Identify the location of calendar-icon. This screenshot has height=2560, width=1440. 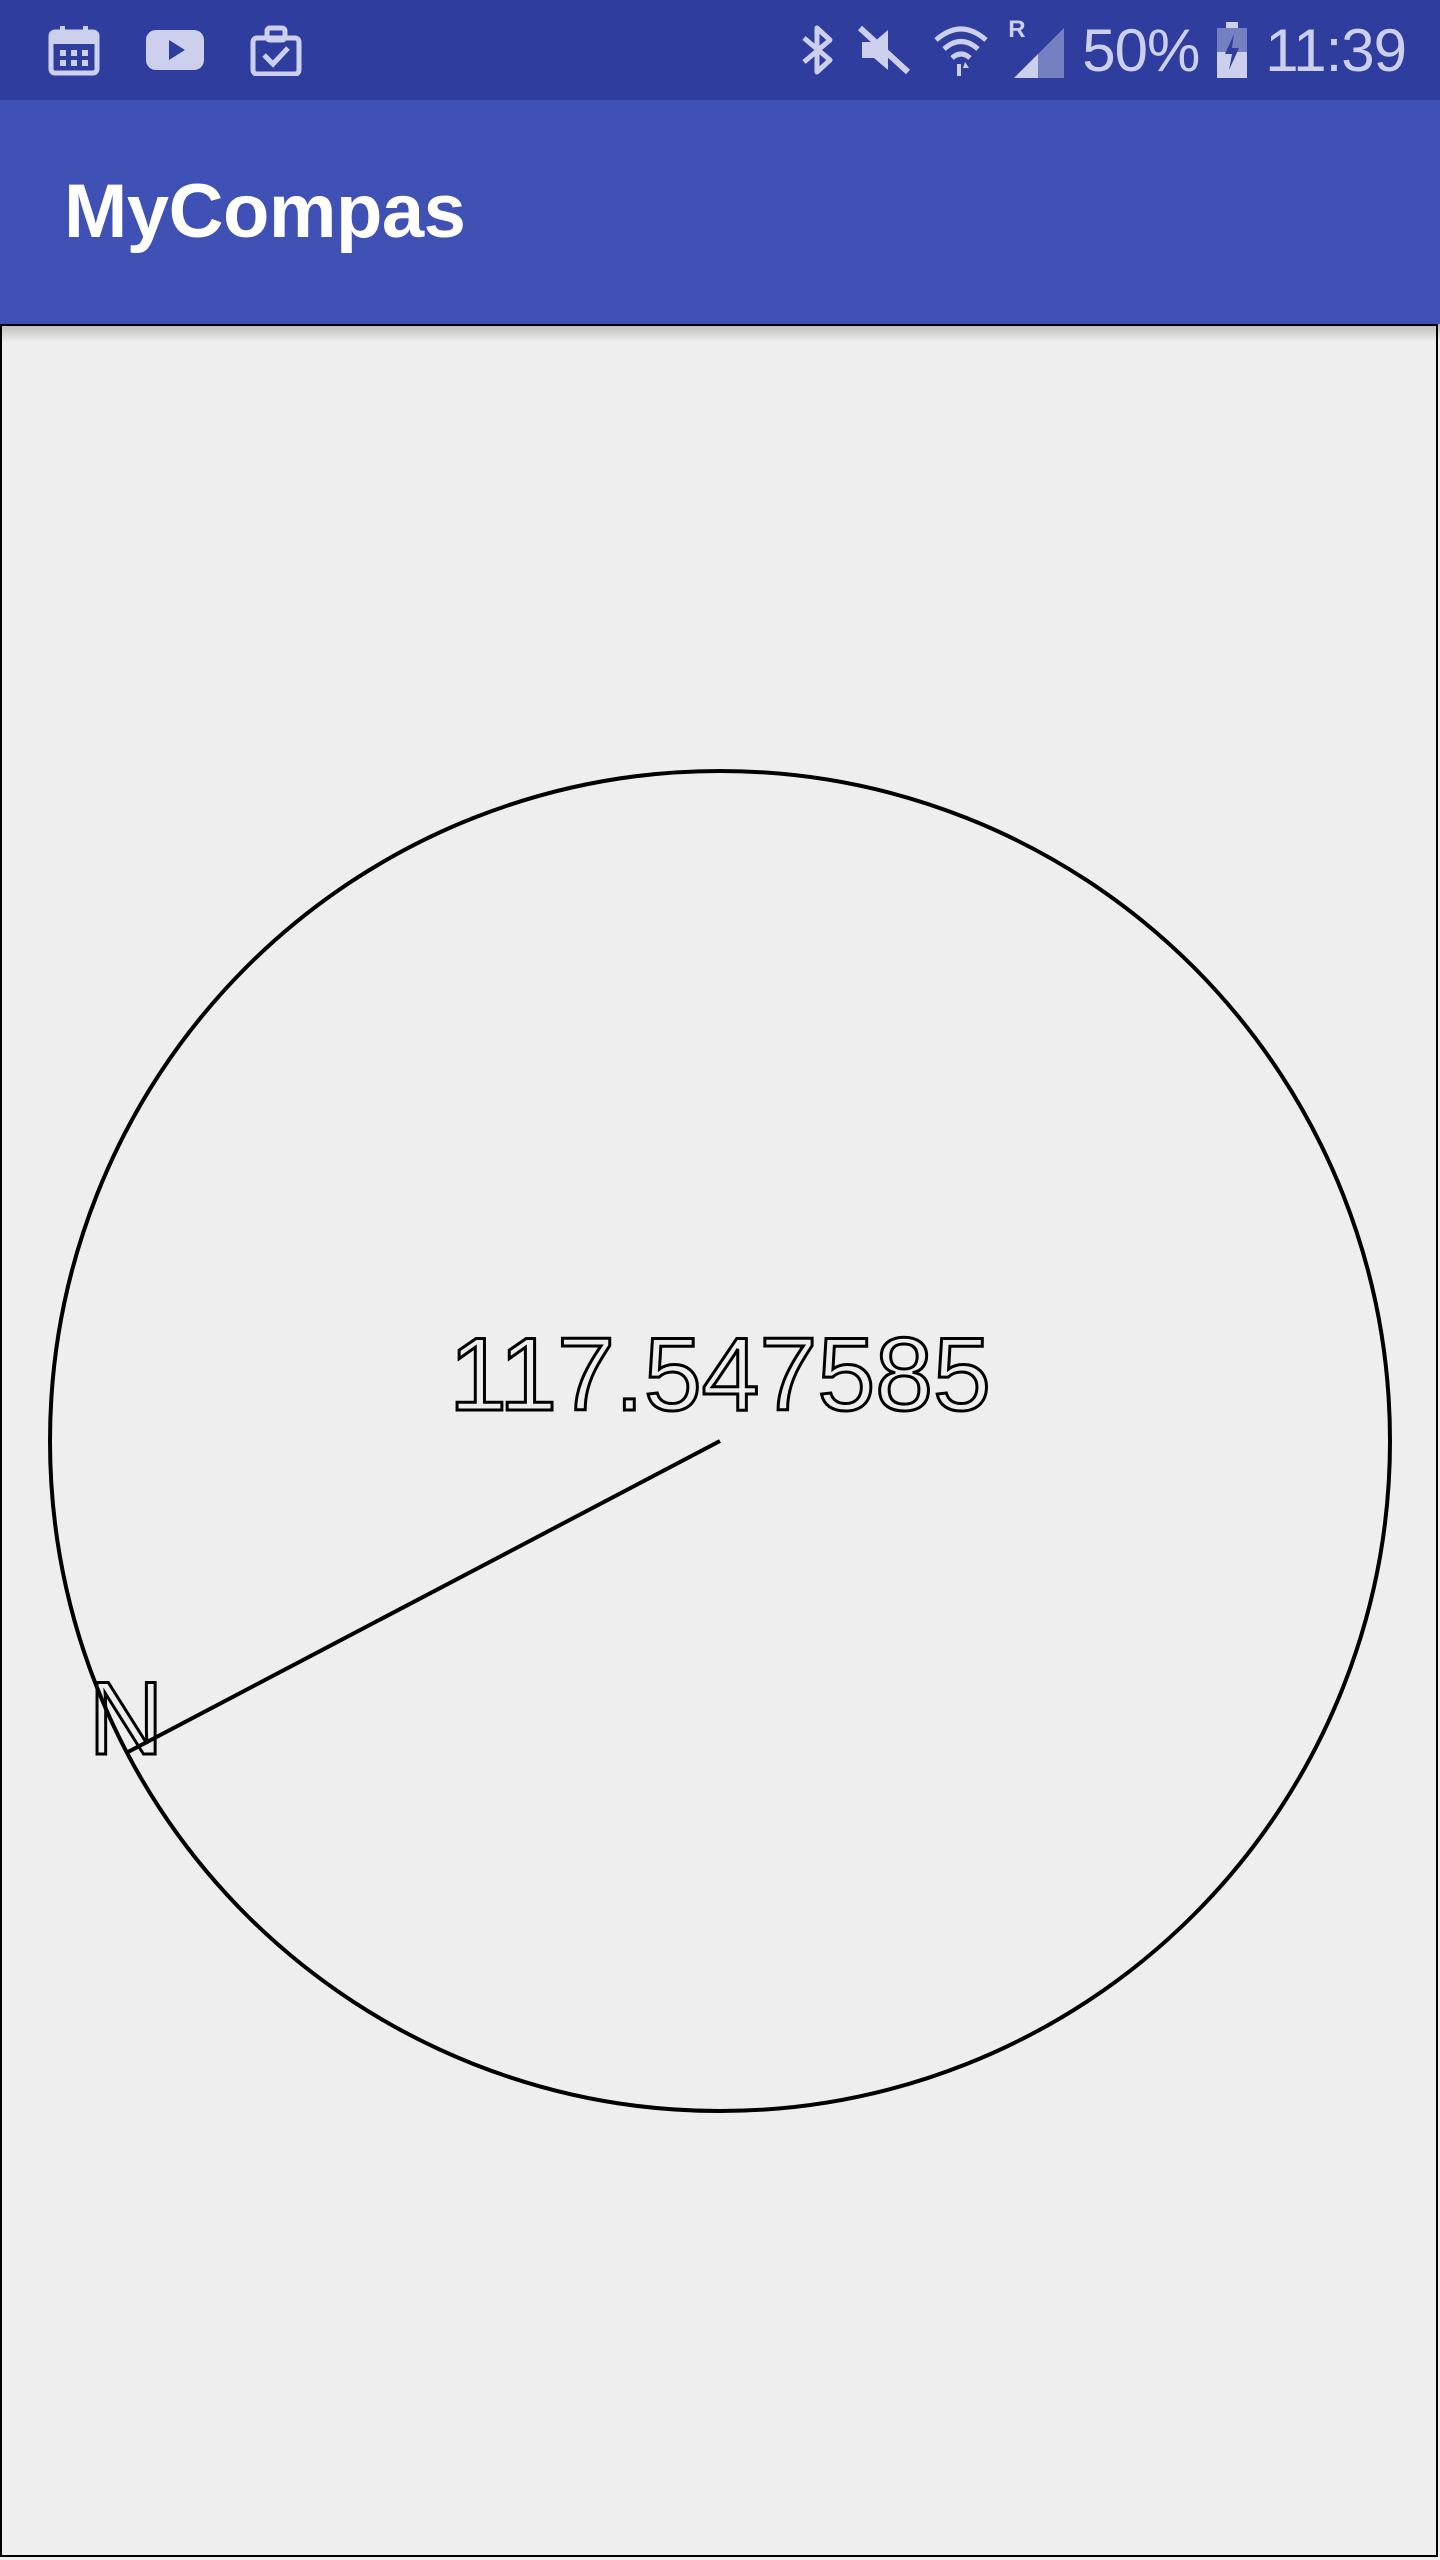
(74, 51).